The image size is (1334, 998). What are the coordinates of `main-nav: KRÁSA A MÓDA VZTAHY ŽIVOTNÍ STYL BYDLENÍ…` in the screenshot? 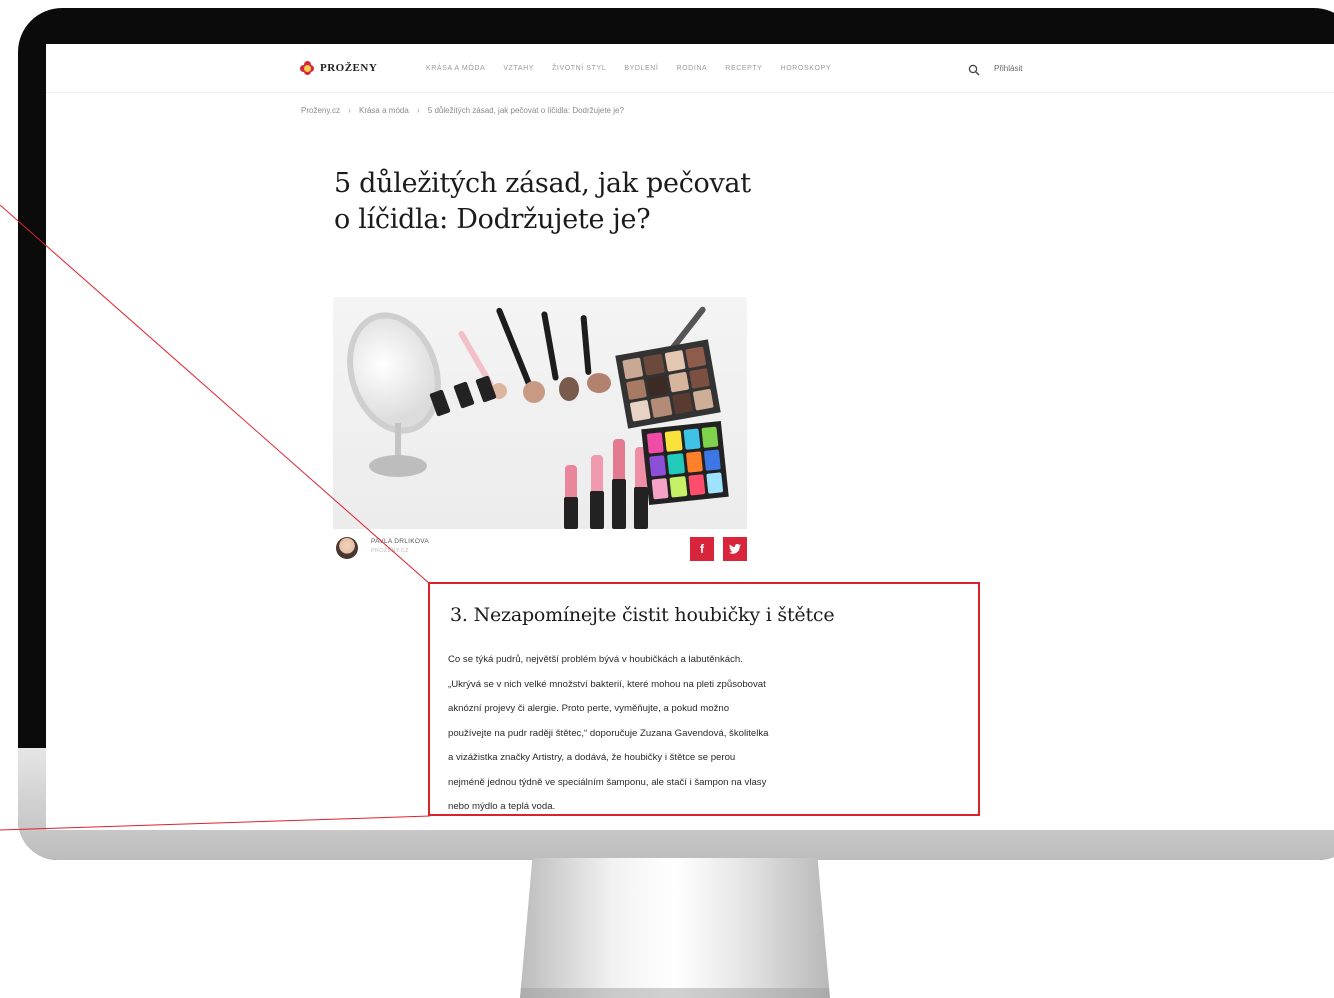 It's located at (637, 68).